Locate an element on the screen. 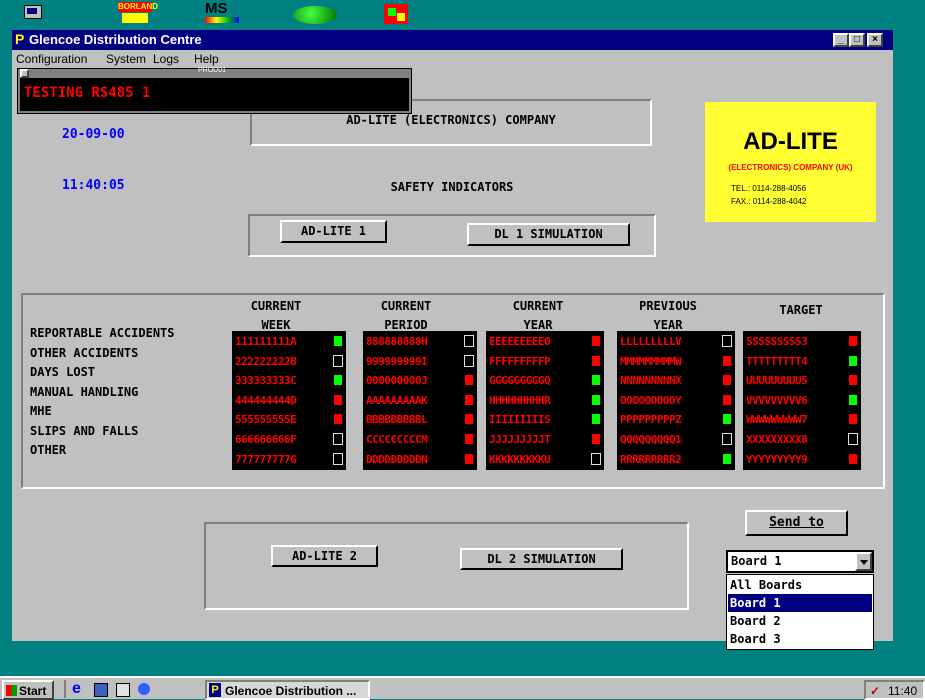  led-cell: 222222222B is located at coordinates (266, 361).